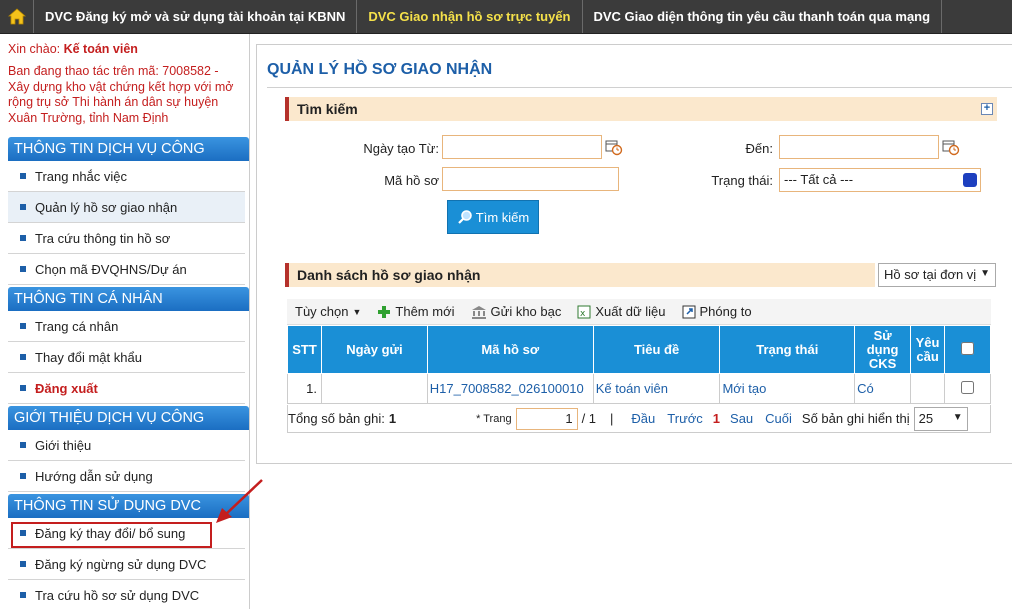 The image size is (1012, 609). What do you see at coordinates (411, 180) in the screenshot?
I see `code-label: Mã hồ sơ` at bounding box center [411, 180].